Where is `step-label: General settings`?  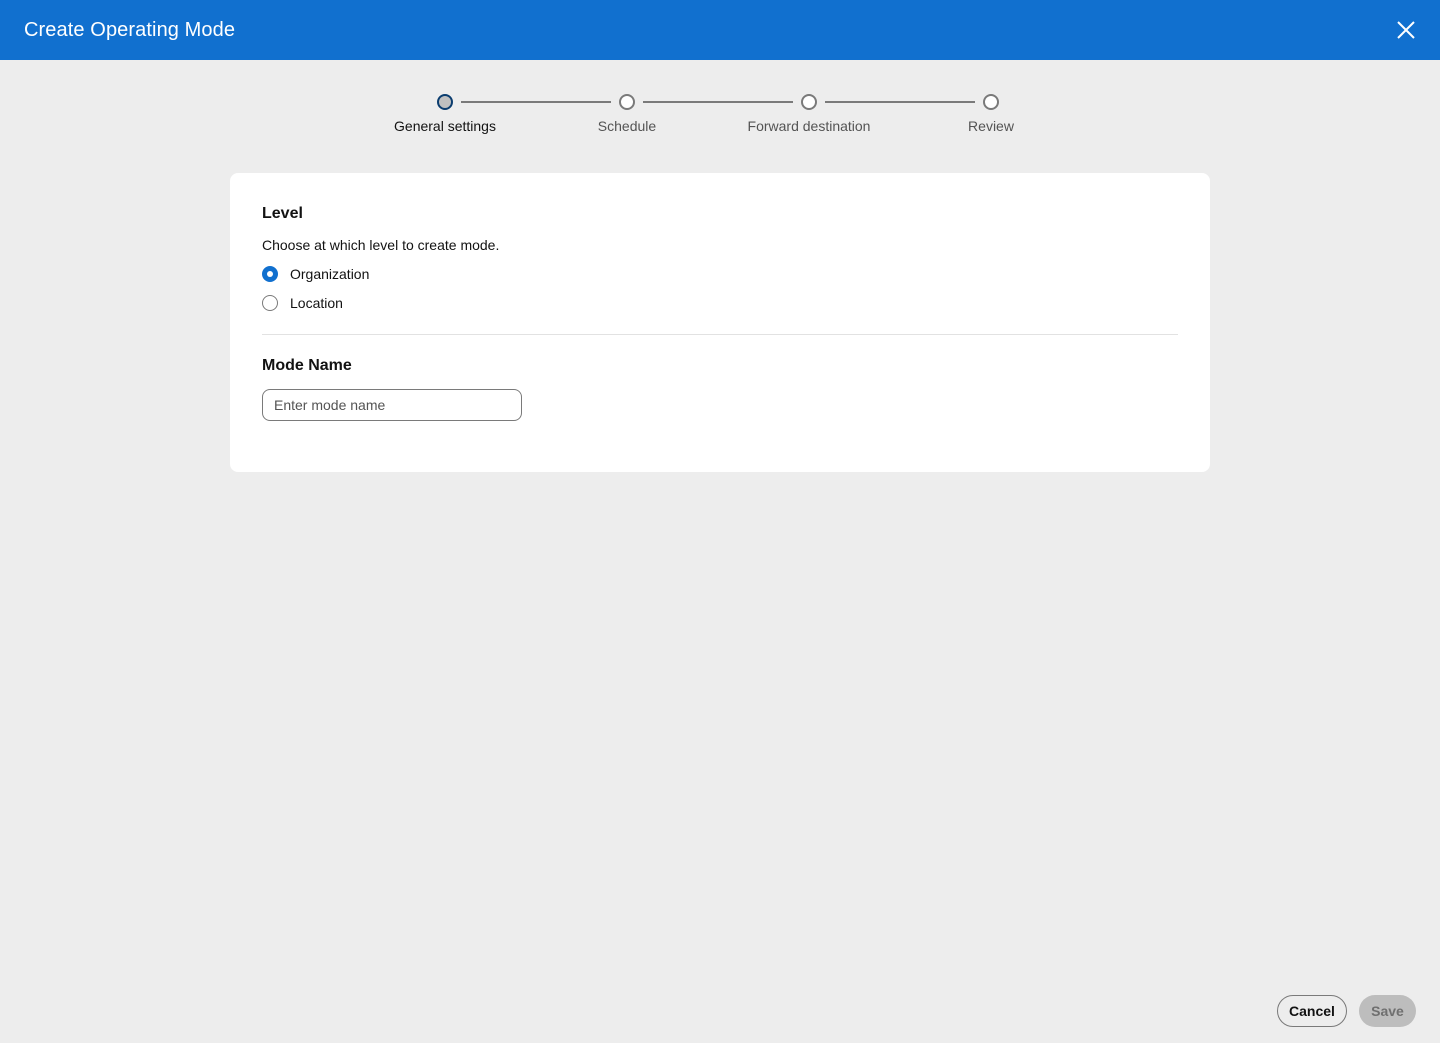 step-label: General settings is located at coordinates (445, 126).